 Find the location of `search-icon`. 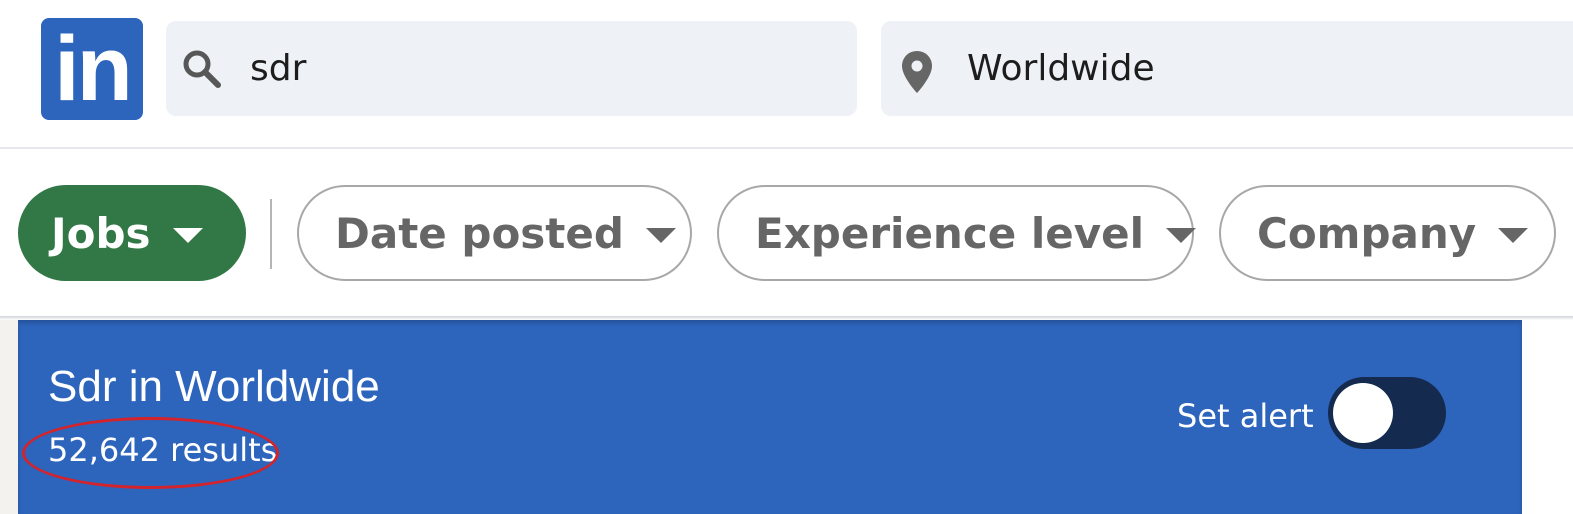

search-icon is located at coordinates (202, 69).